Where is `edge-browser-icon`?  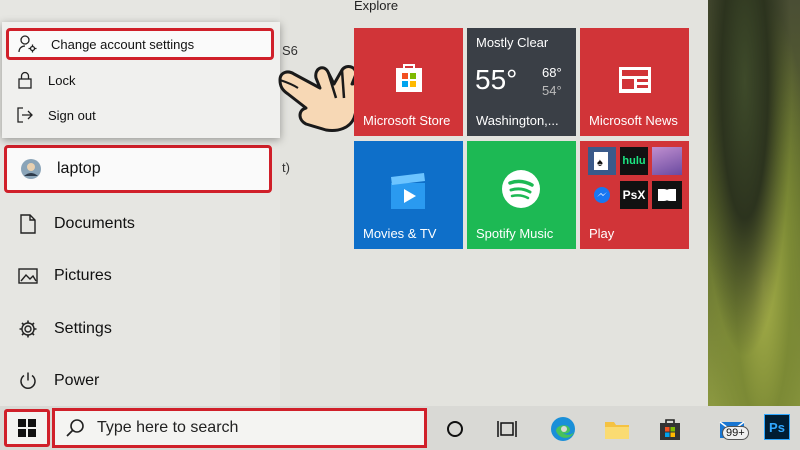 edge-browser-icon is located at coordinates (563, 429).